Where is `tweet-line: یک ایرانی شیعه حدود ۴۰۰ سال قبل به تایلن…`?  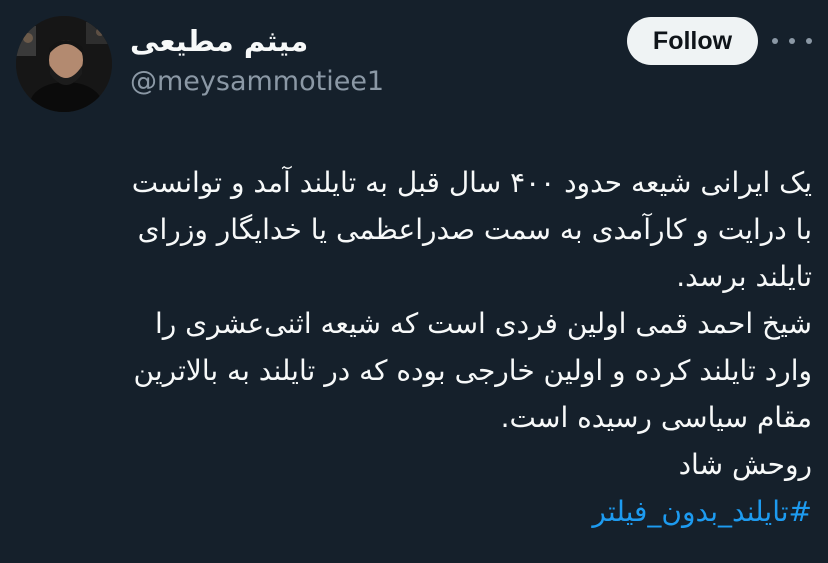 tweet-line: یک ایرانی شیعه حدود ۴۰۰ سال قبل به تایلن… is located at coordinates (471, 182).